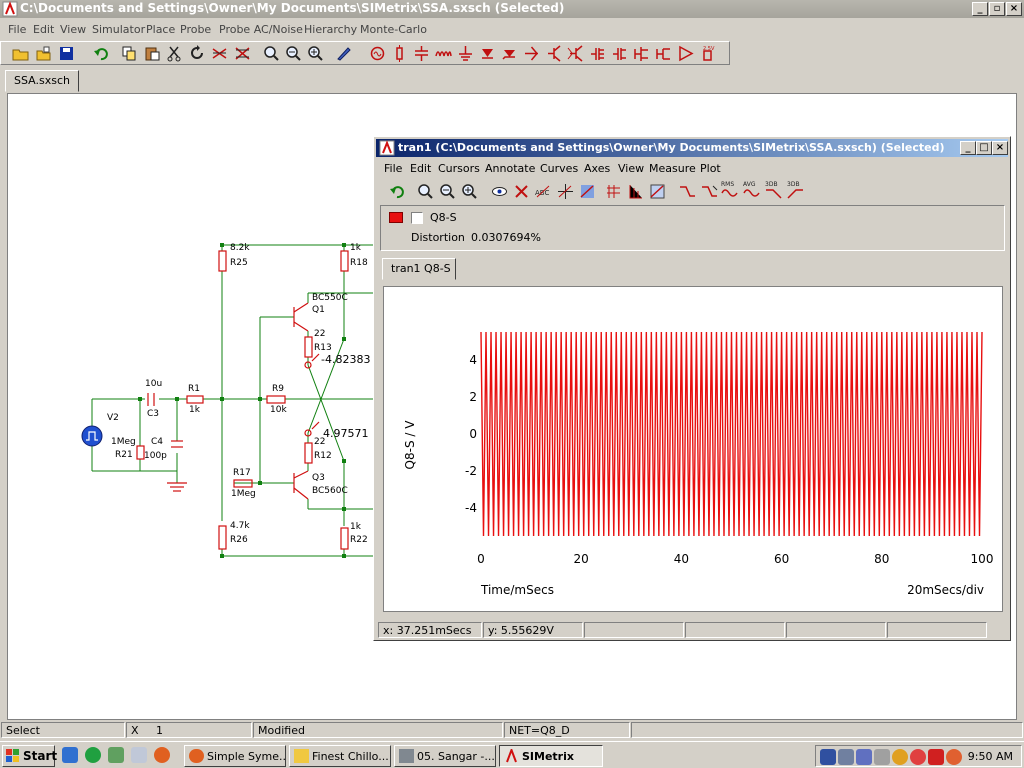 Image resolution: width=1024 pixels, height=768 pixels. What do you see at coordinates (900, 757) in the screenshot?
I see `tray-antivirus-icon` at bounding box center [900, 757].